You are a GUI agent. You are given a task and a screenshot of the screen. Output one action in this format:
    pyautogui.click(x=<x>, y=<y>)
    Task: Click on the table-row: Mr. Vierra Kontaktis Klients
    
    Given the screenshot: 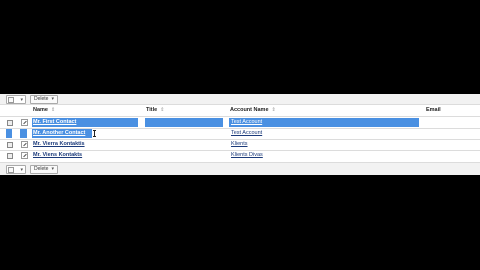 What is the action you would take?
    pyautogui.click(x=240, y=144)
    